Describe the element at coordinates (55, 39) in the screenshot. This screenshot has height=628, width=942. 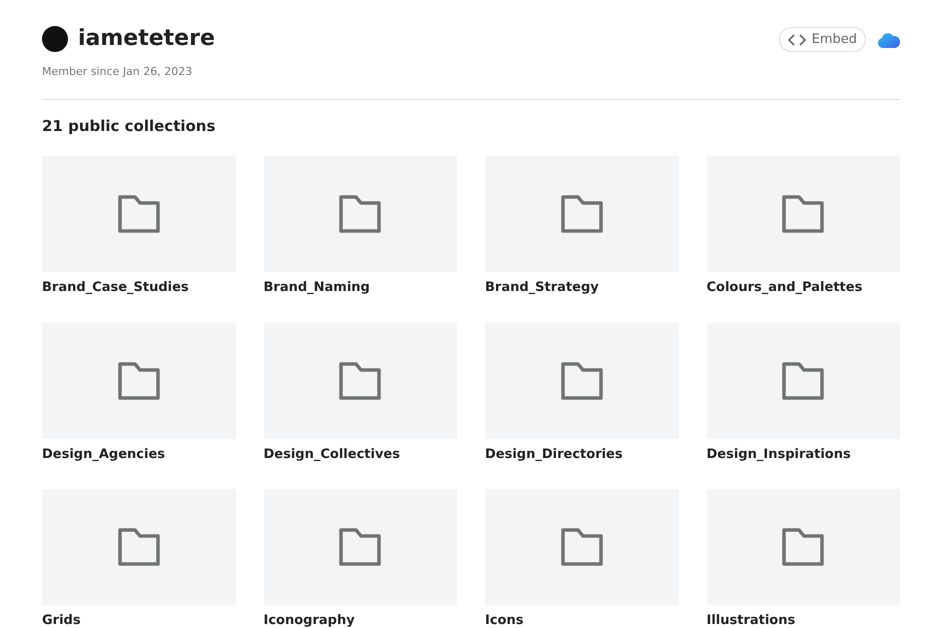
I see `avatar` at that location.